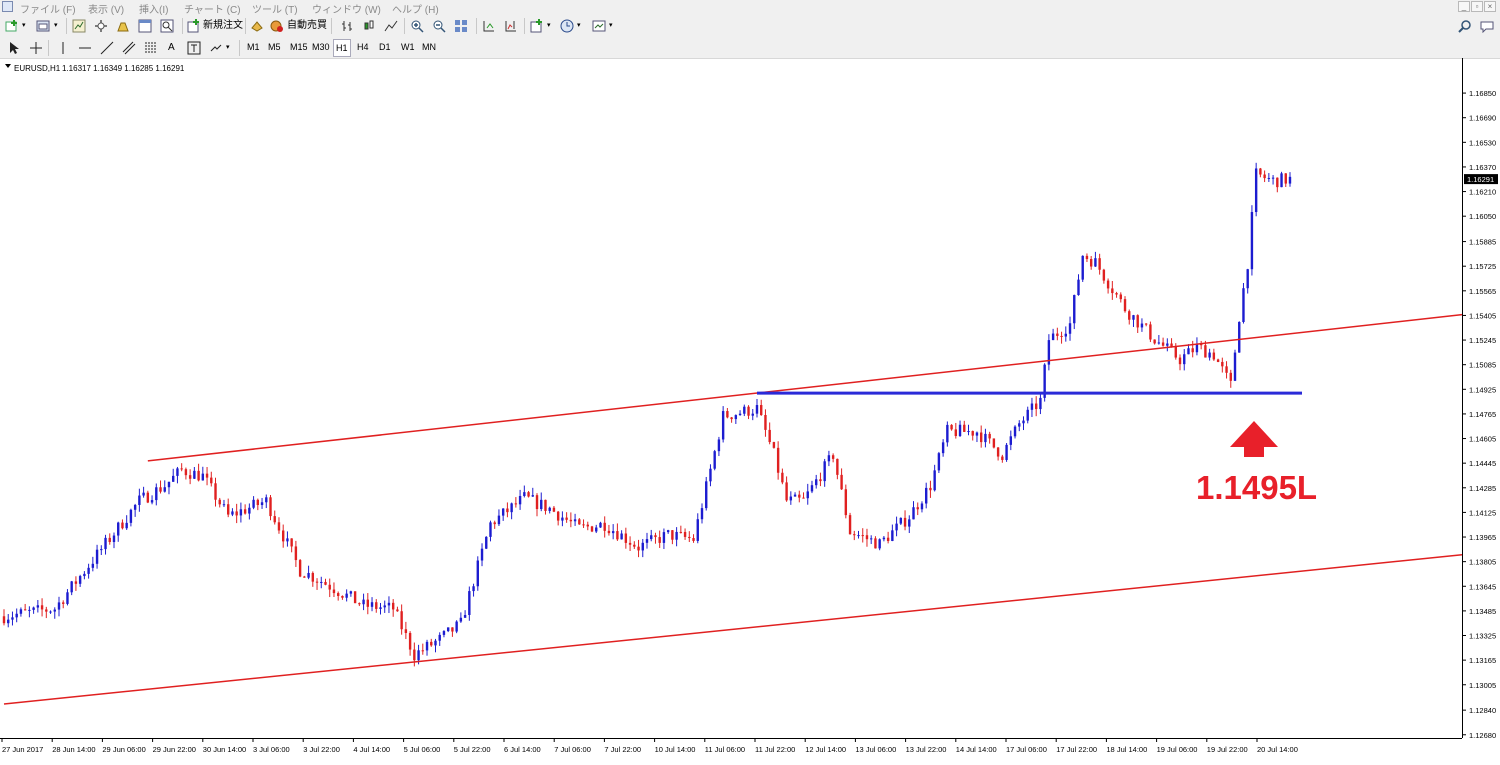  I want to click on timeframe-h1: H1, so click(342, 48).